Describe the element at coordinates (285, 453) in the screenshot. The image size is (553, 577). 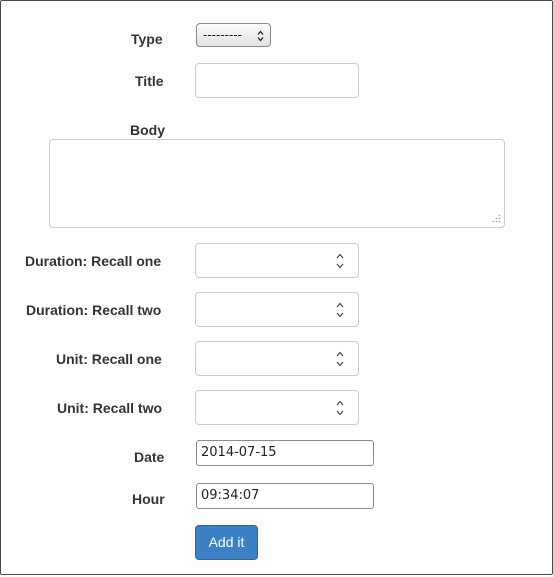
I see `date-input: 2014-07-15` at that location.